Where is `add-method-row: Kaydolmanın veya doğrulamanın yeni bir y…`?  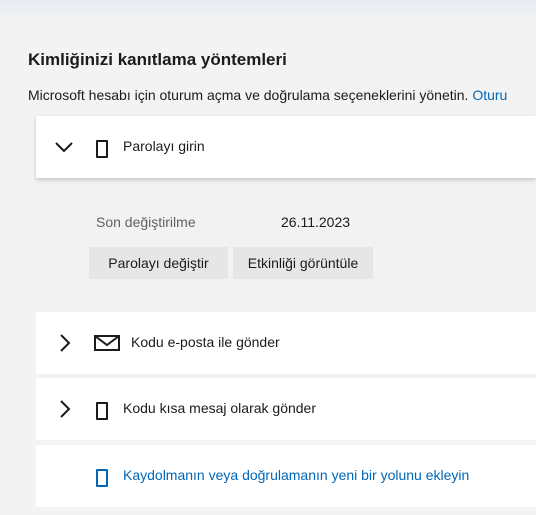
add-method-row: Kaydolmanın veya doğrulamanın yeni bir y… is located at coordinates (286, 476).